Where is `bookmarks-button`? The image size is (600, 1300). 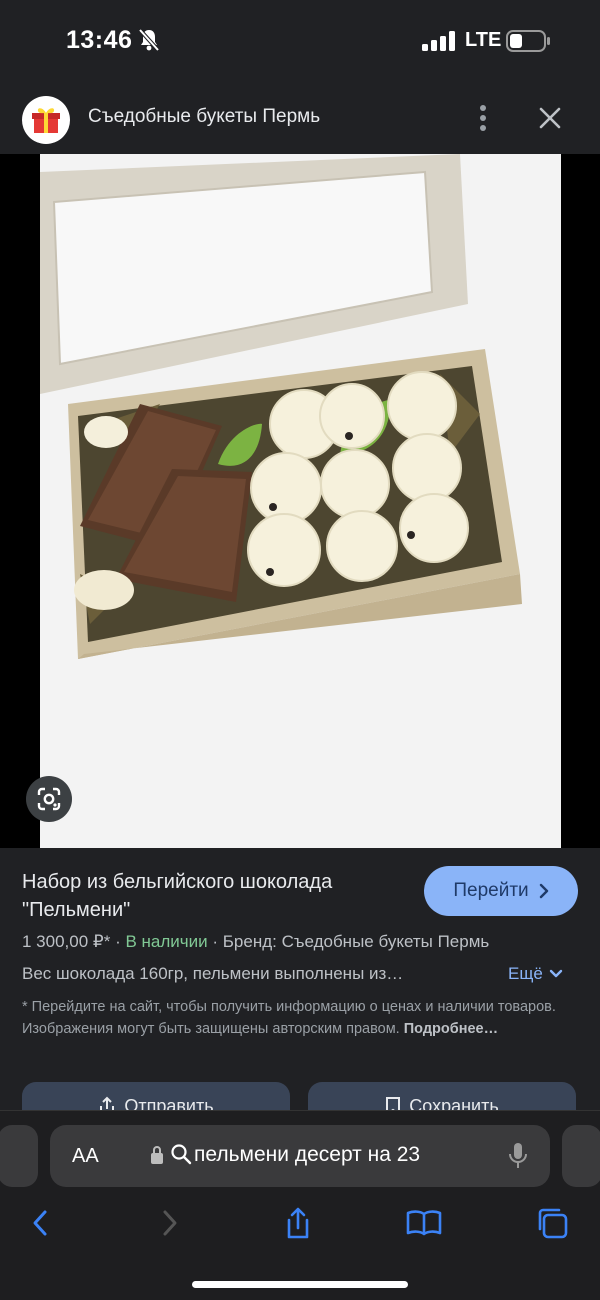
bookmarks-button is located at coordinates (424, 1223).